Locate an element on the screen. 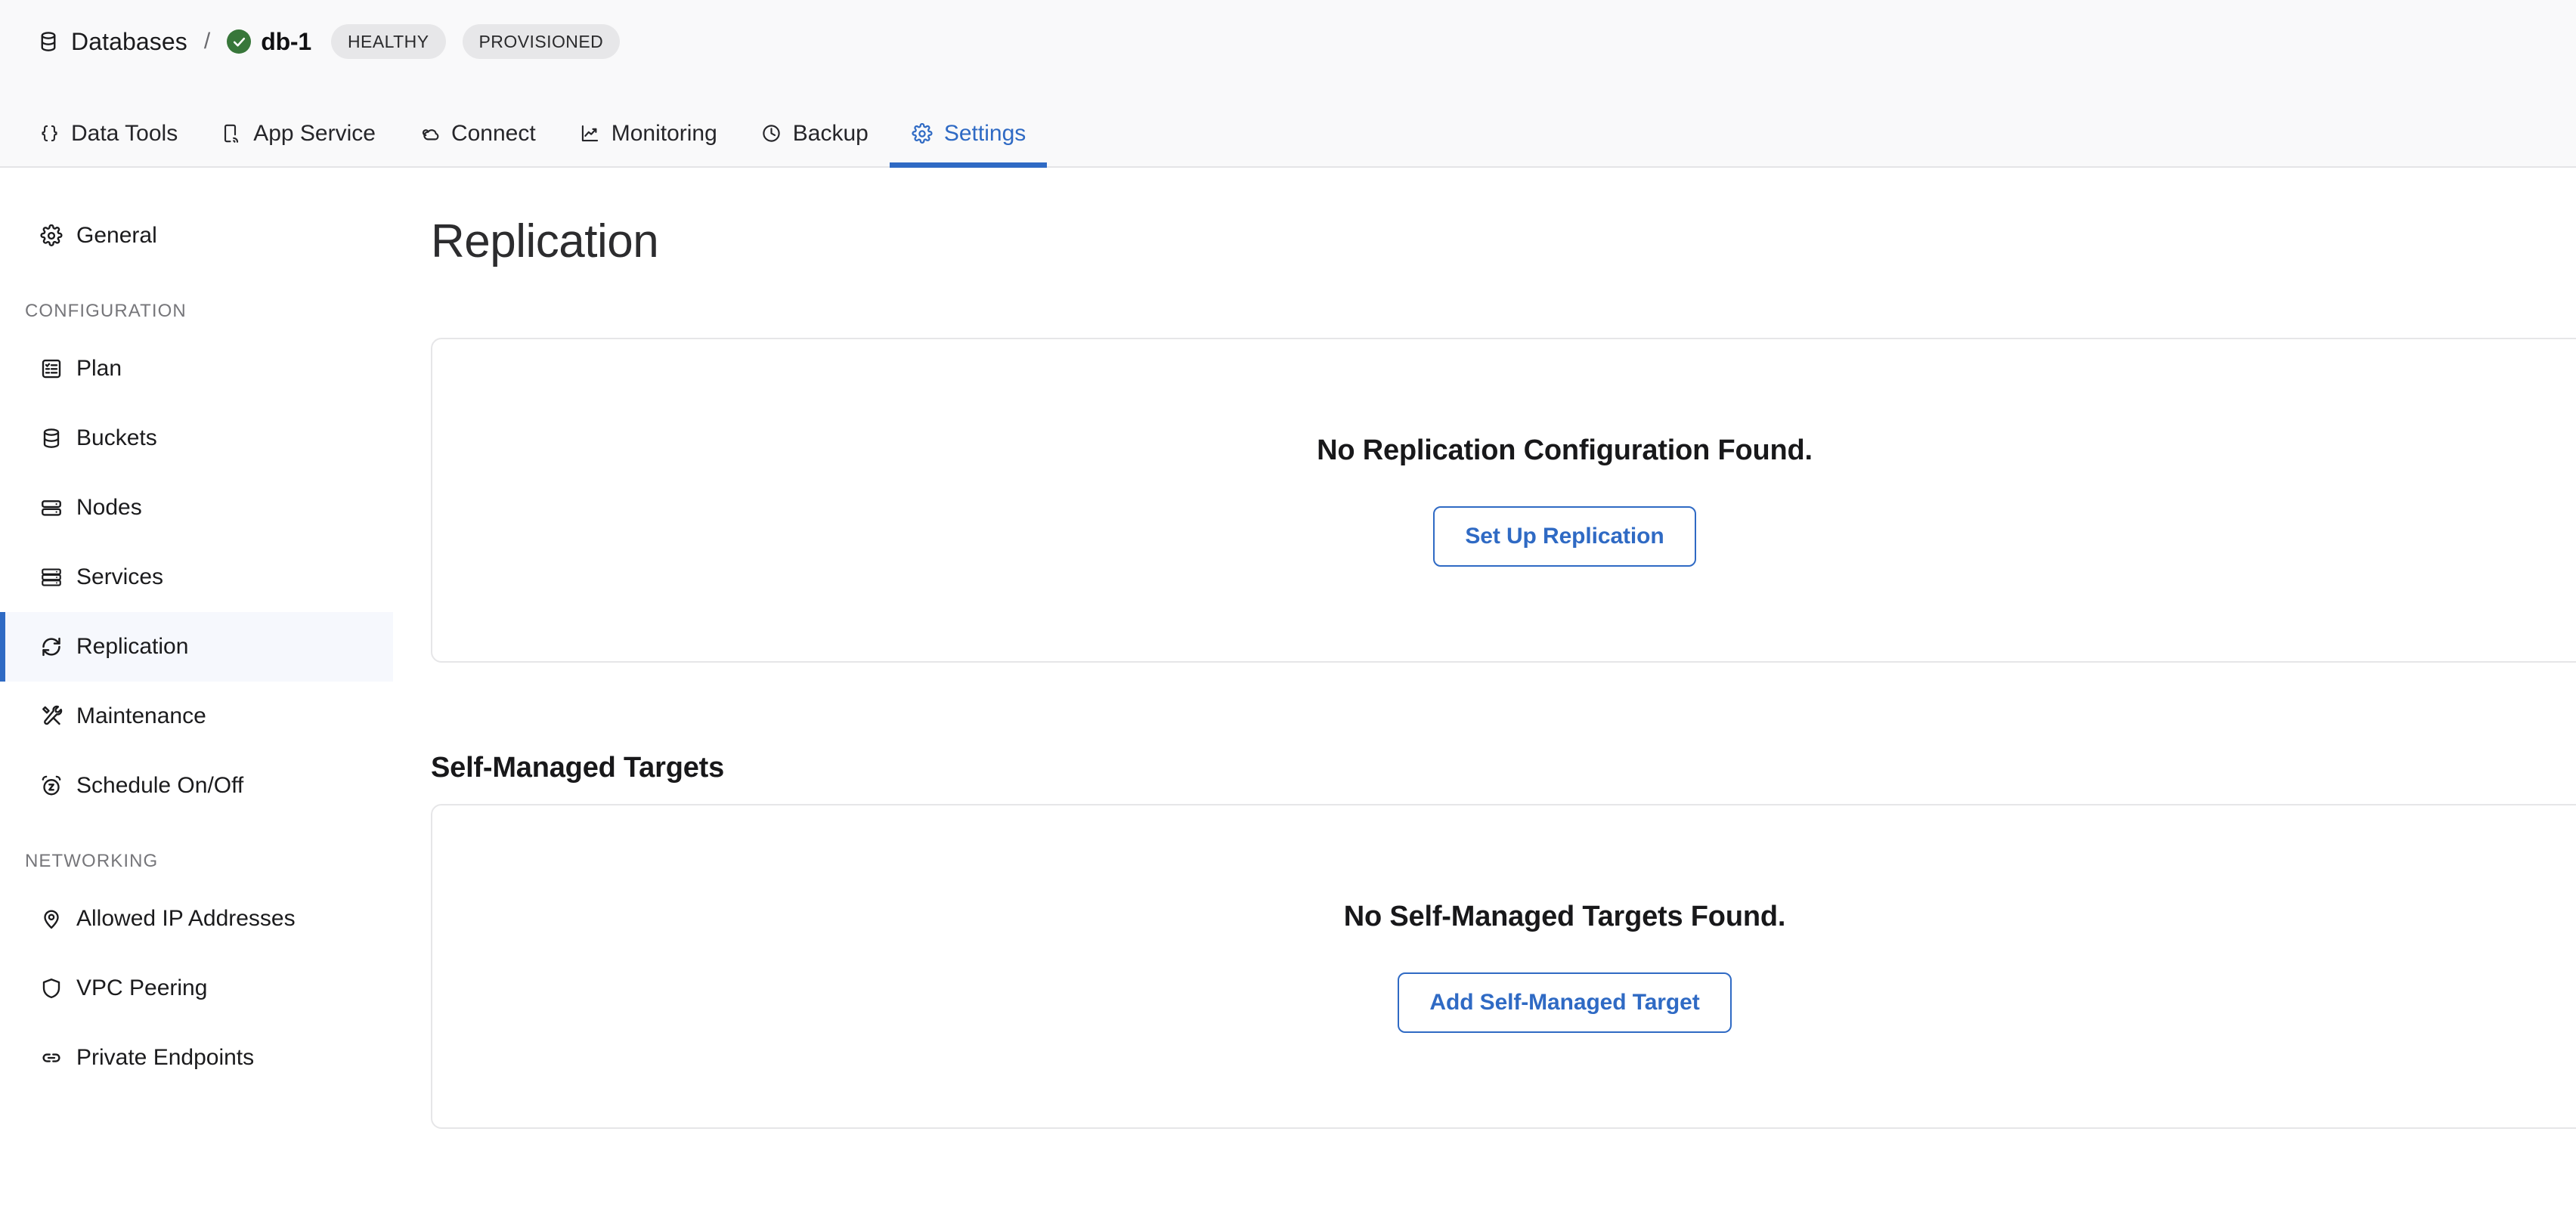 The height and width of the screenshot is (1215, 2576). tab-label: App Service is located at coordinates (314, 133).